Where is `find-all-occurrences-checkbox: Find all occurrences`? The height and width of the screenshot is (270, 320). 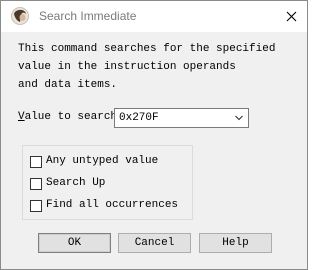
find-all-occurrences-checkbox: Find all occurrences is located at coordinates (104, 205).